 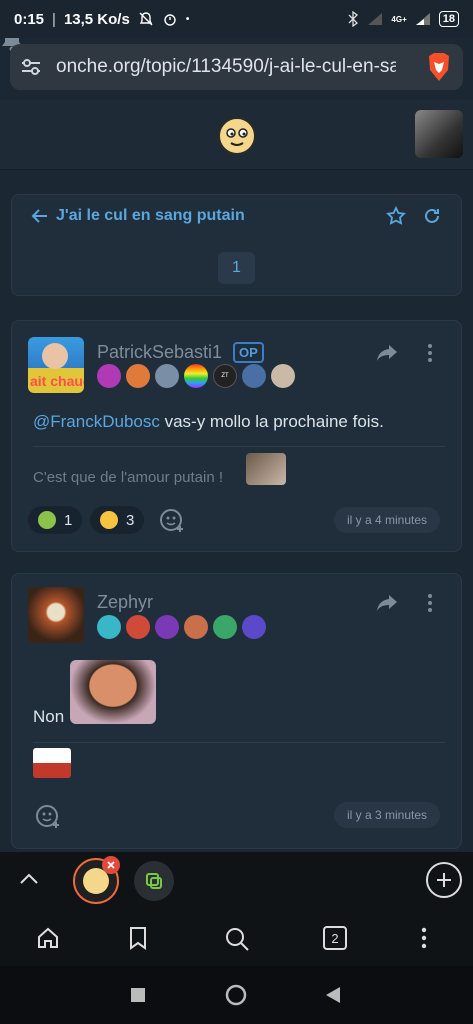 I want to click on post-username: PatrickSebasti1, so click(x=159, y=352).